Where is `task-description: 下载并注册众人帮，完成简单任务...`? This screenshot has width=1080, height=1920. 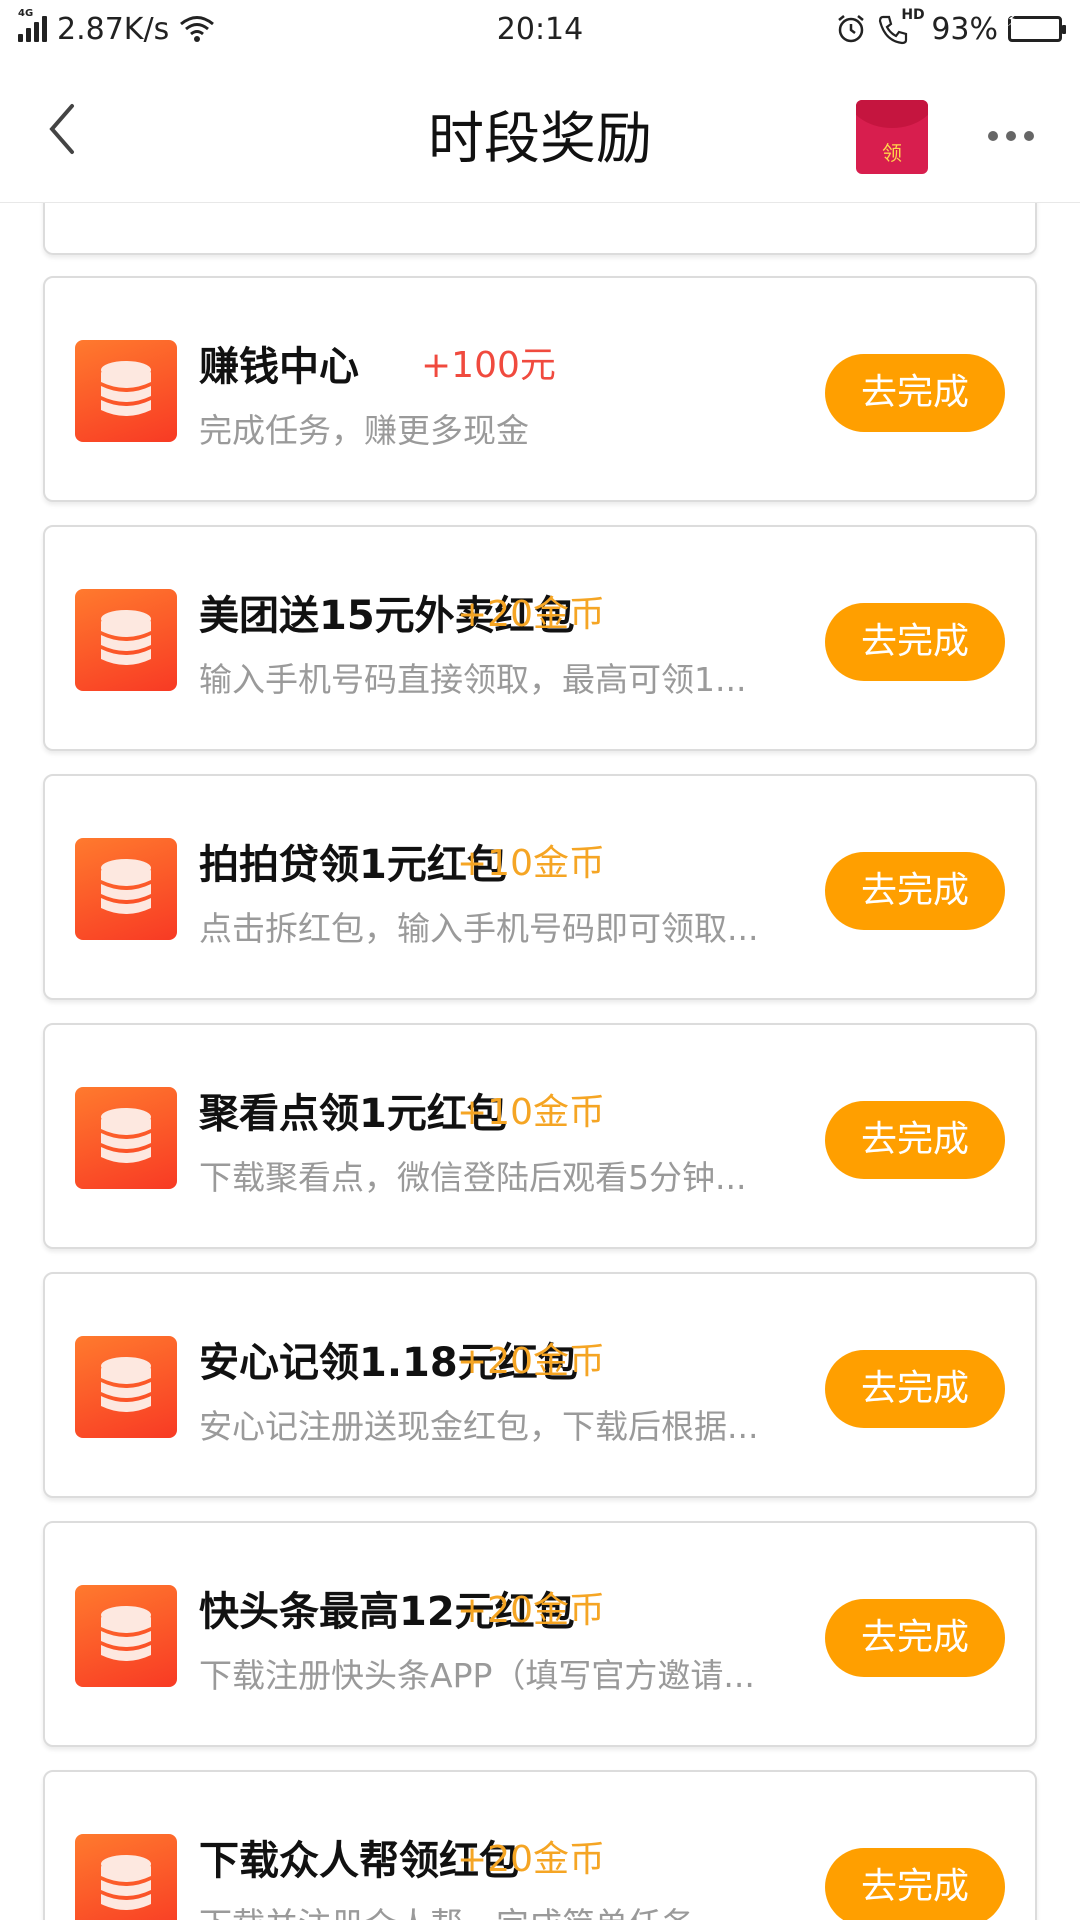 task-description: 下载并注册众人帮，完成简单任务... is located at coordinates (519, 1909).